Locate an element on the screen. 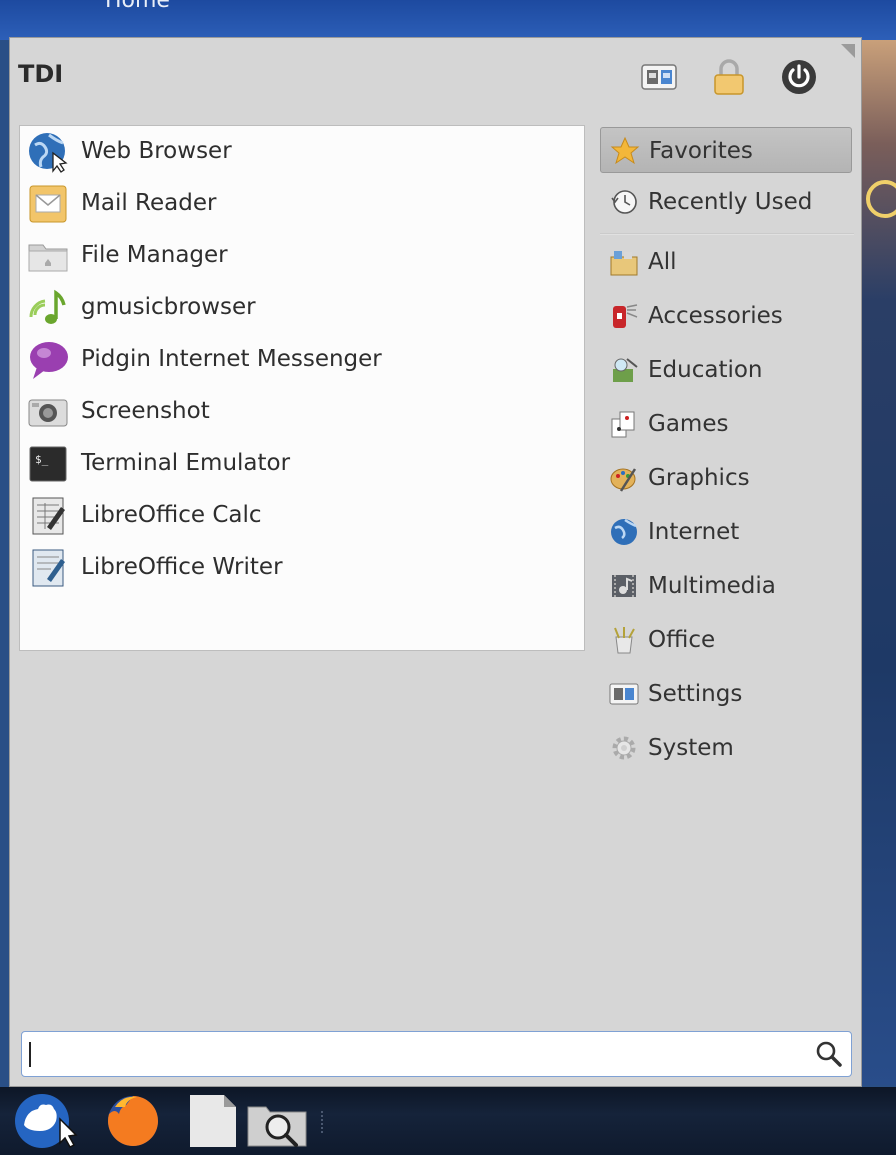 This screenshot has width=896, height=1155. taskbar-separator is located at coordinates (323, 1122).